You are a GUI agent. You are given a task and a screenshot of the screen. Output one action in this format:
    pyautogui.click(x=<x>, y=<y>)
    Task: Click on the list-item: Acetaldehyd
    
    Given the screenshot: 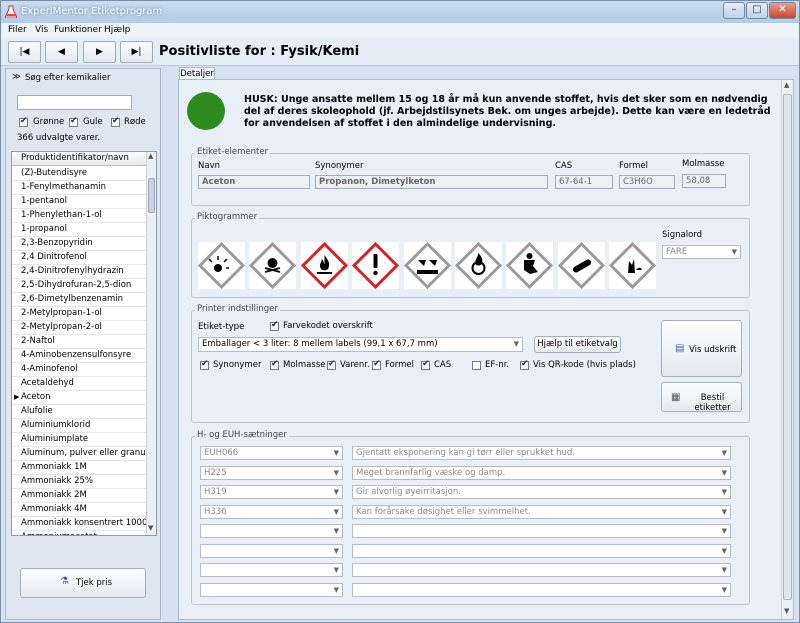 What is the action you would take?
    pyautogui.click(x=79, y=384)
    